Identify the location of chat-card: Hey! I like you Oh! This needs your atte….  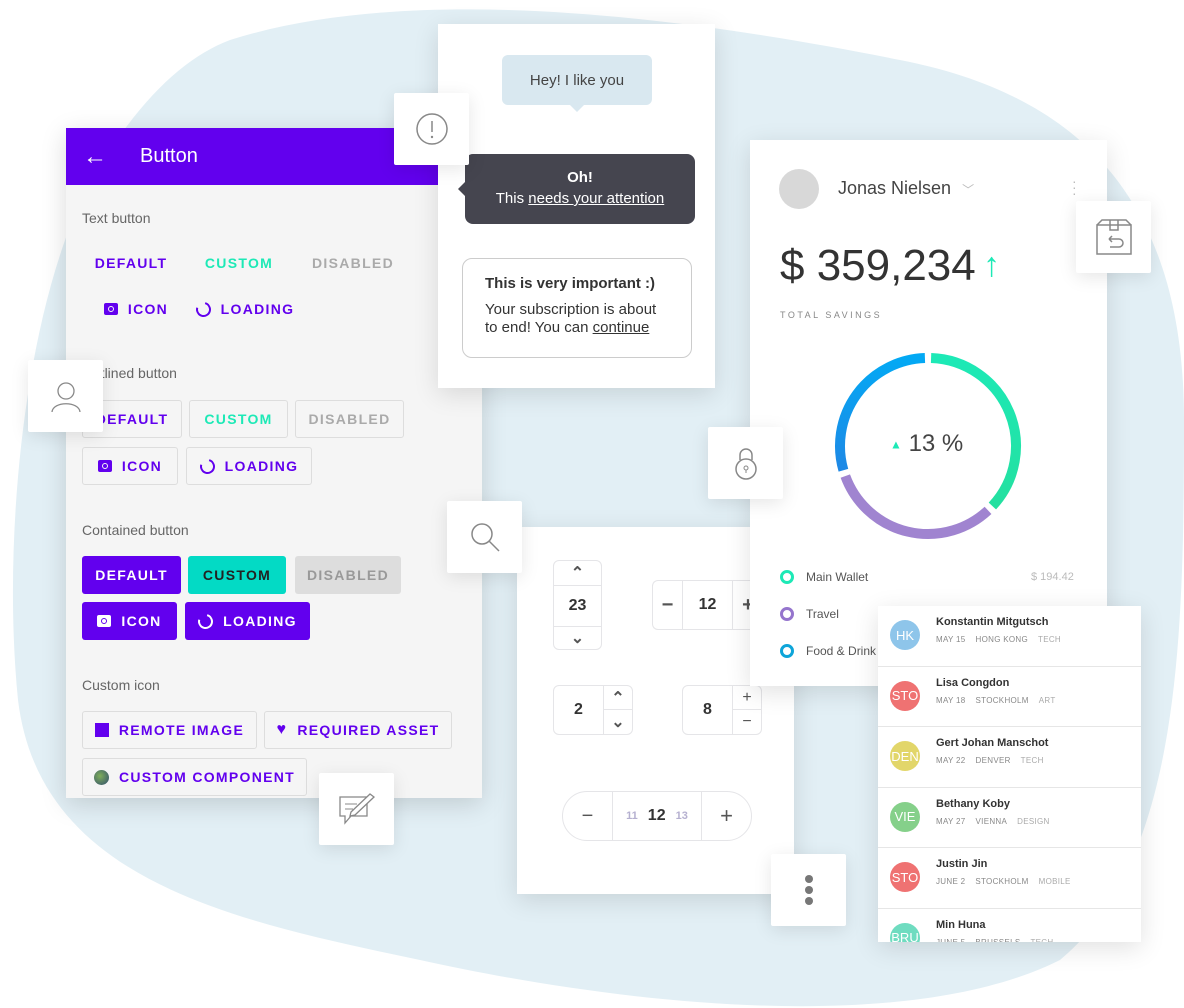
(576, 206).